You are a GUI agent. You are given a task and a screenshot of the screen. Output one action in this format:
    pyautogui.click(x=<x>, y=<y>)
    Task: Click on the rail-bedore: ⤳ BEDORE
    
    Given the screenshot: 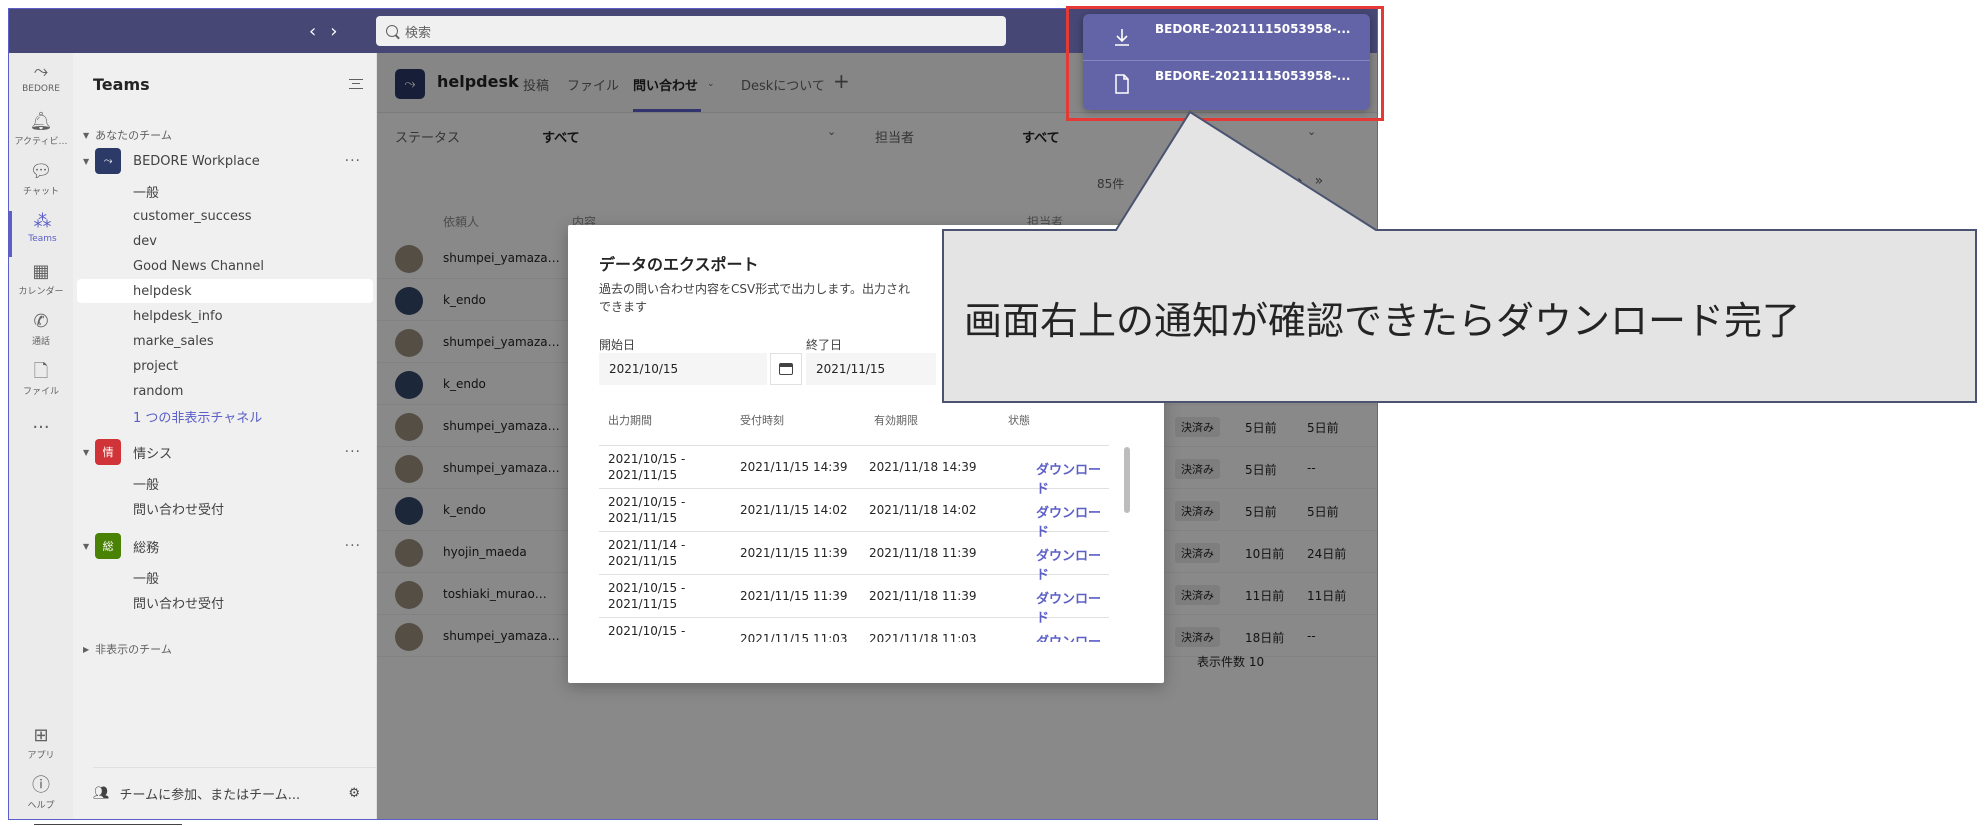 What is the action you would take?
    pyautogui.click(x=41, y=84)
    